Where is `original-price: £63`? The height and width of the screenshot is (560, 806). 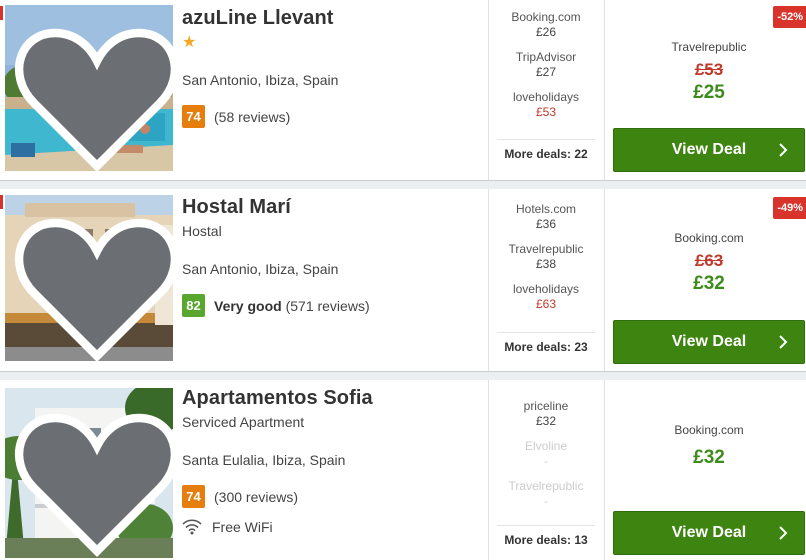 original-price: £63 is located at coordinates (709, 260).